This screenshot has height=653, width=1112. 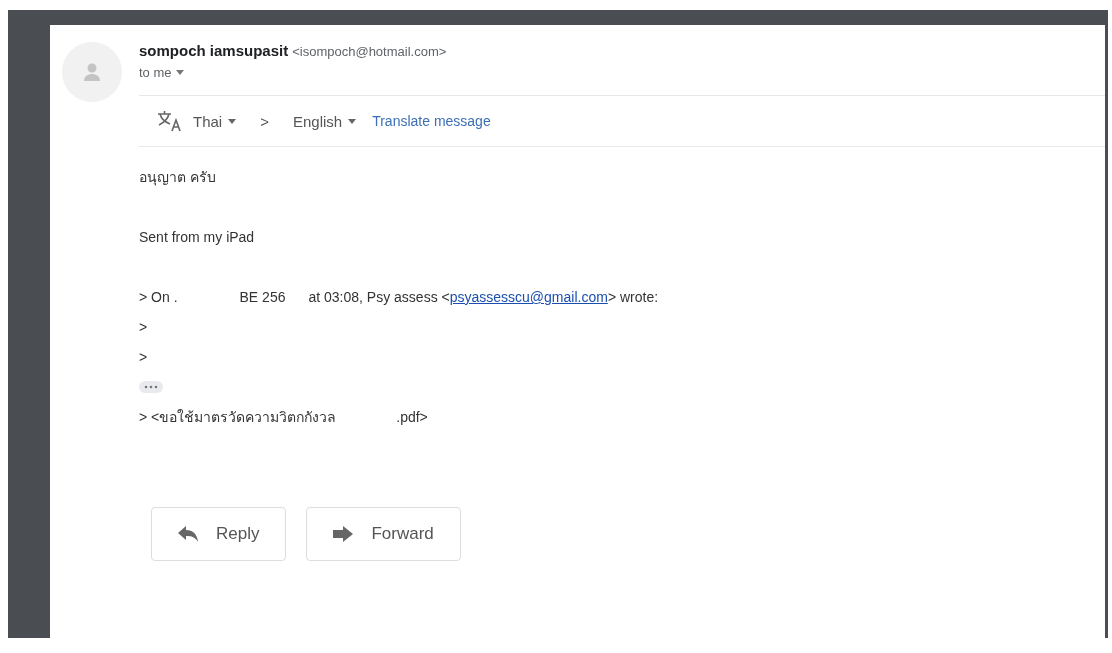 What do you see at coordinates (379, 297) in the screenshot?
I see `quote-text: at 03:08, Psy assess <` at bounding box center [379, 297].